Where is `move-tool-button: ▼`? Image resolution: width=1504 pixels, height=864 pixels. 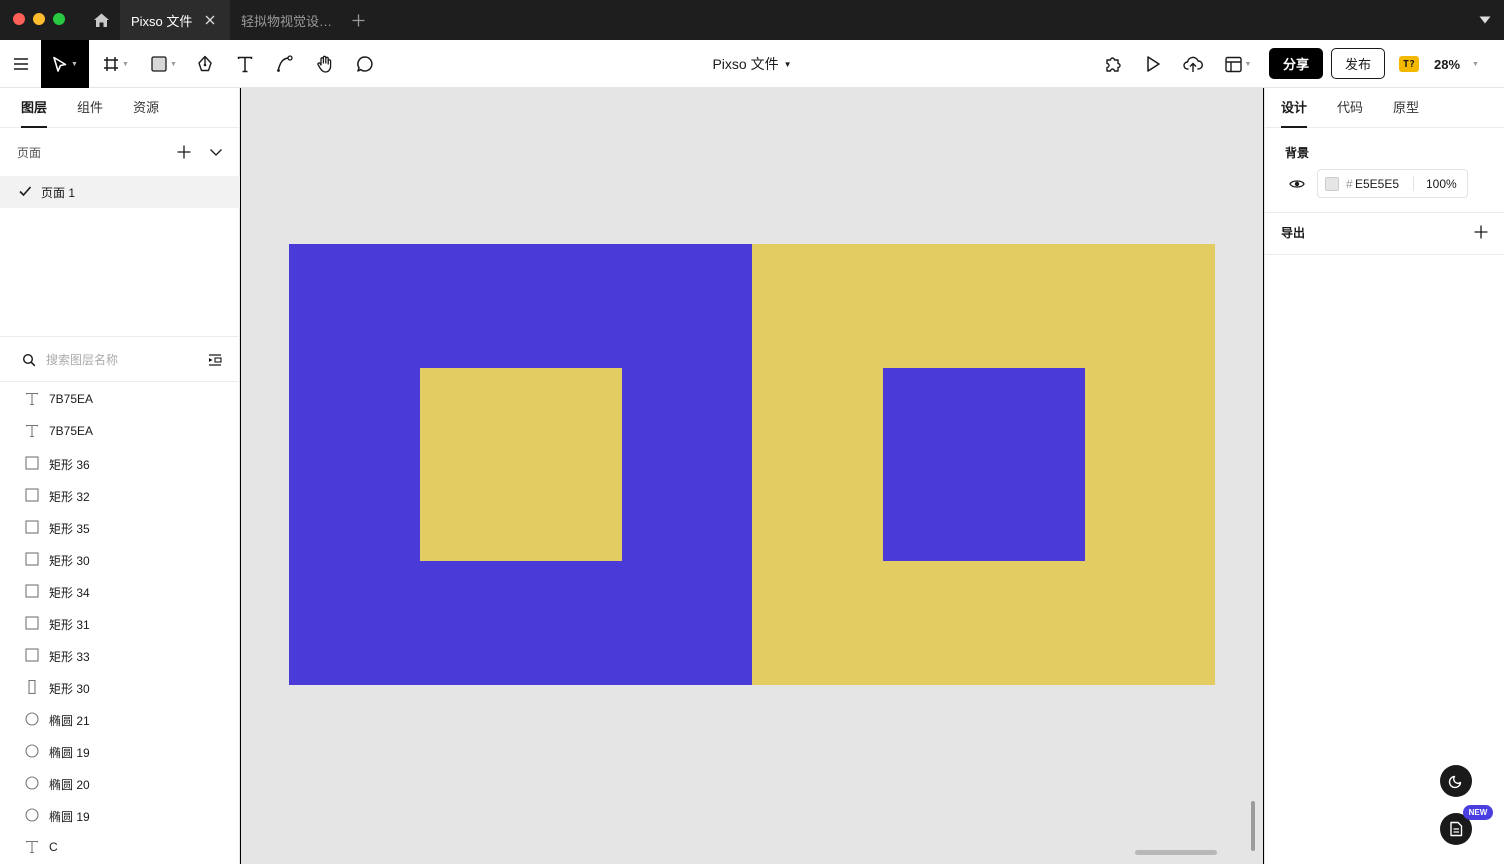 move-tool-button: ▼ is located at coordinates (65, 64).